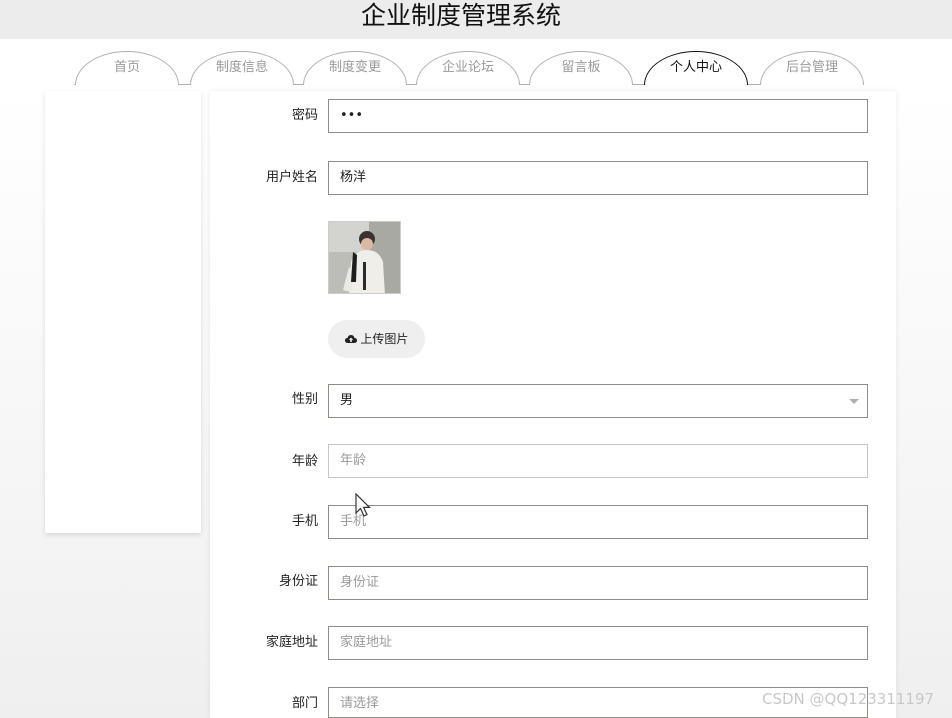 This screenshot has height=718, width=952. I want to click on chevron-down-icon, so click(854, 401).